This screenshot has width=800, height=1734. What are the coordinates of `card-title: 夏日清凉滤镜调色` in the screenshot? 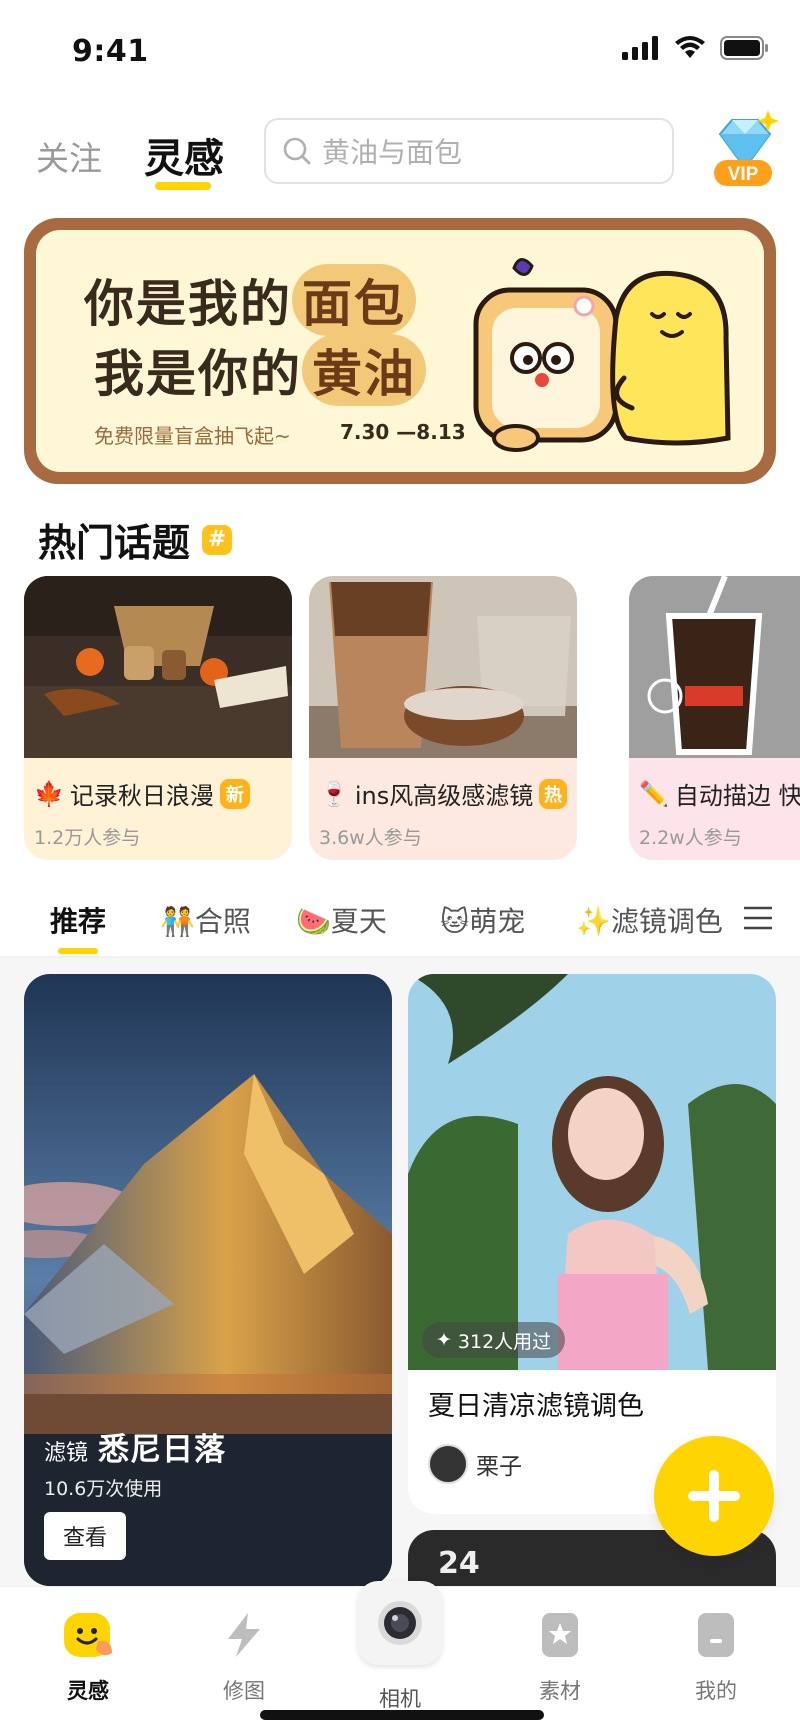 It's located at (536, 1406).